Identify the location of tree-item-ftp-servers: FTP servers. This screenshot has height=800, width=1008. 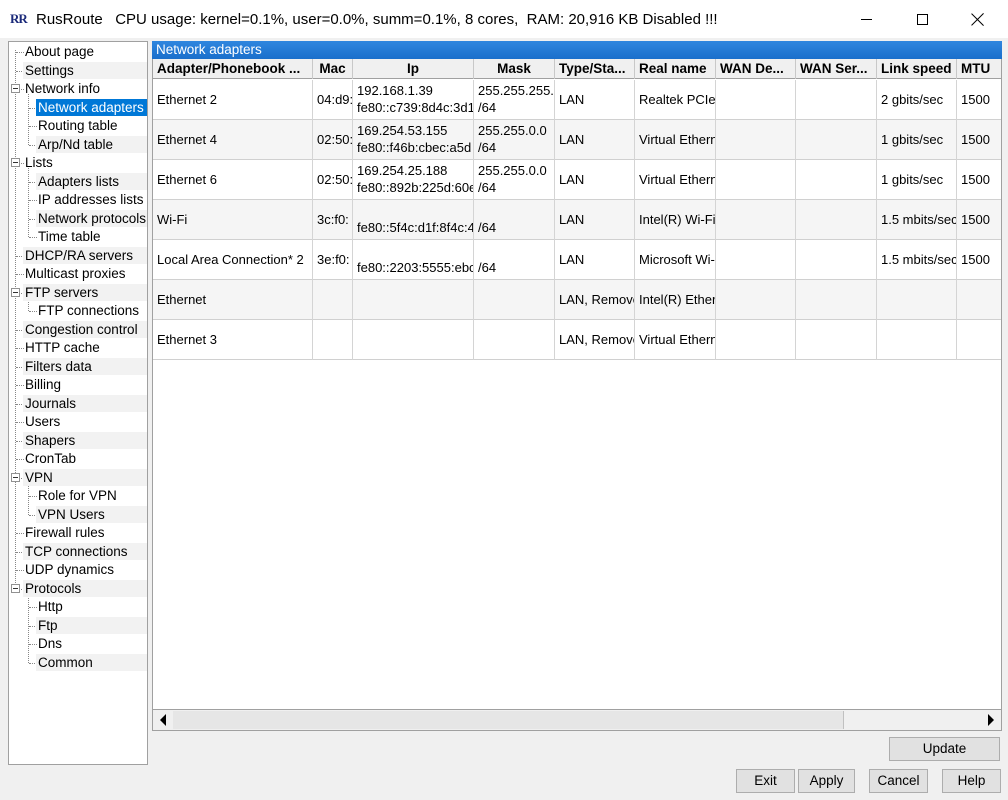
(85, 292).